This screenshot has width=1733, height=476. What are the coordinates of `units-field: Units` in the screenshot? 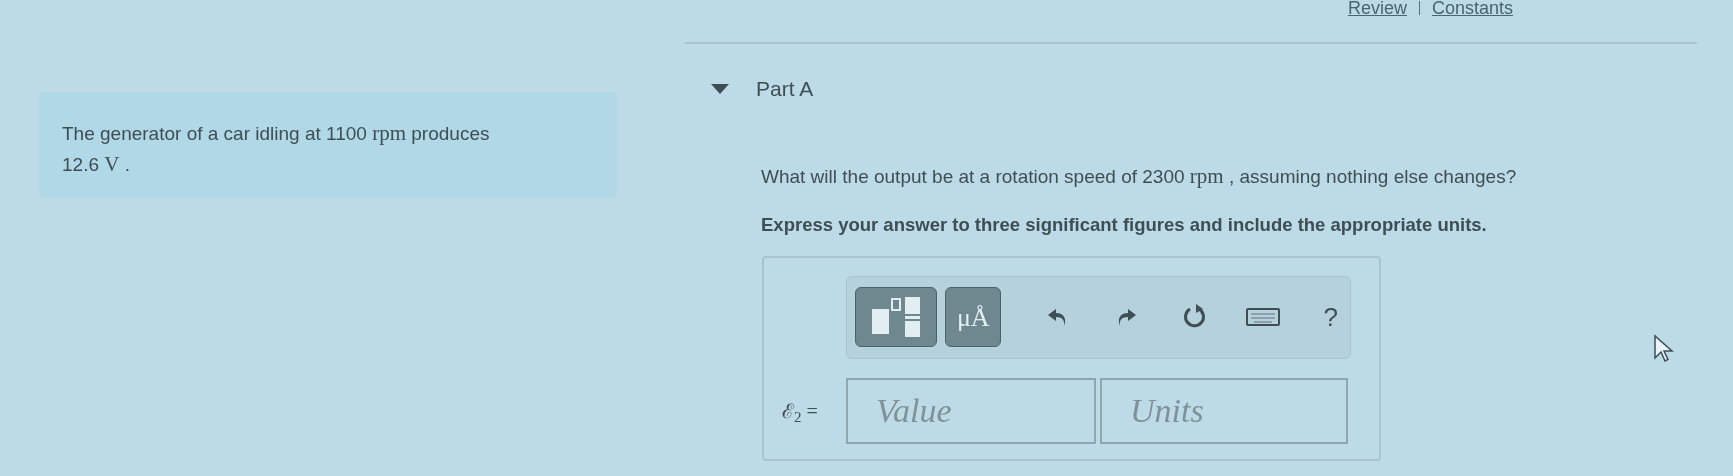 It's located at (1224, 410).